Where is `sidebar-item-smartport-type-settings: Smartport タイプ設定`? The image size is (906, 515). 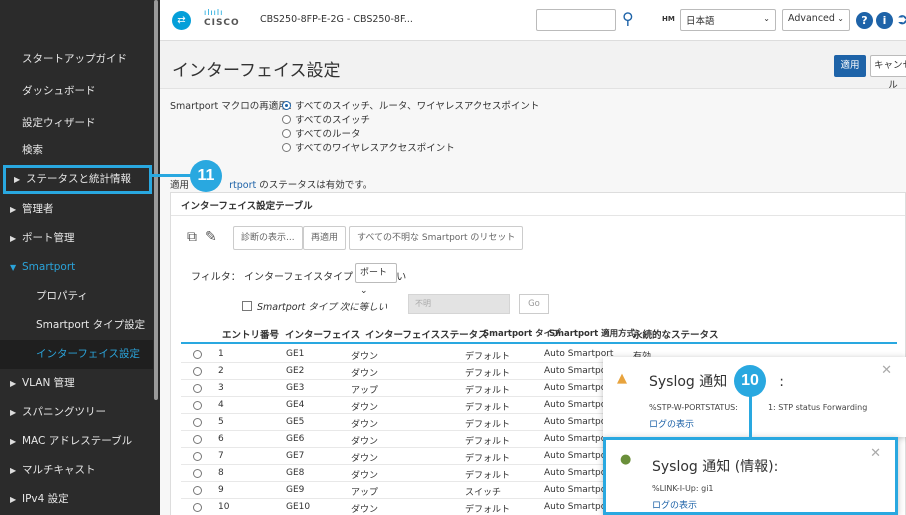 sidebar-item-smartport-type-settings: Smartport タイプ設定 is located at coordinates (76, 325).